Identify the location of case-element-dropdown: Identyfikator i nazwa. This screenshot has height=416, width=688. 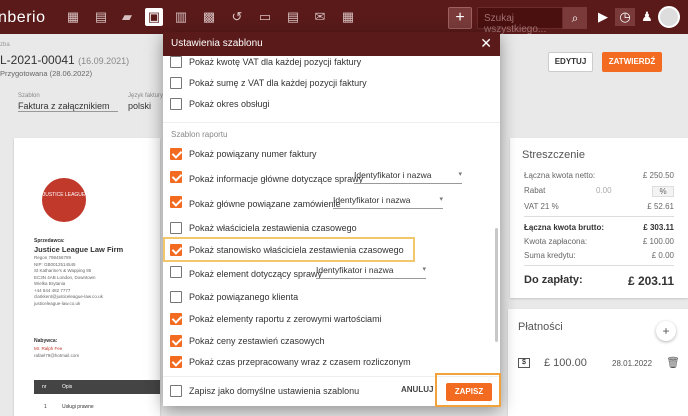
(371, 272).